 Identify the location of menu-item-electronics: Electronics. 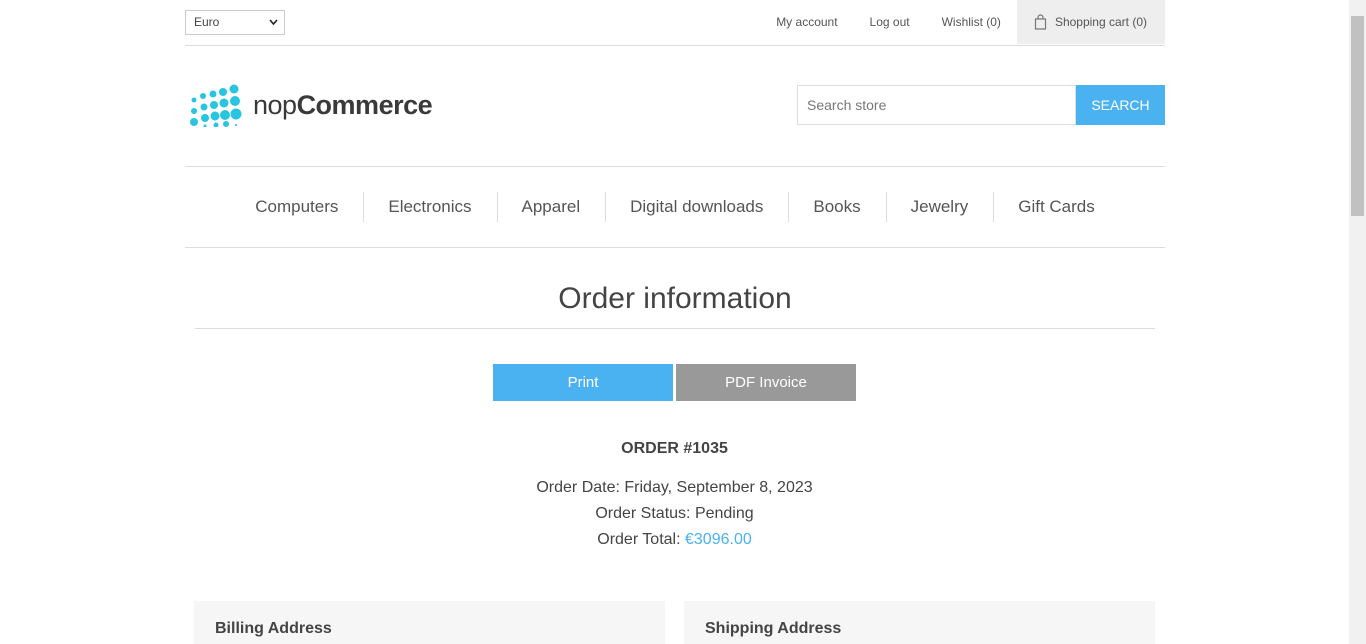
(429, 207).